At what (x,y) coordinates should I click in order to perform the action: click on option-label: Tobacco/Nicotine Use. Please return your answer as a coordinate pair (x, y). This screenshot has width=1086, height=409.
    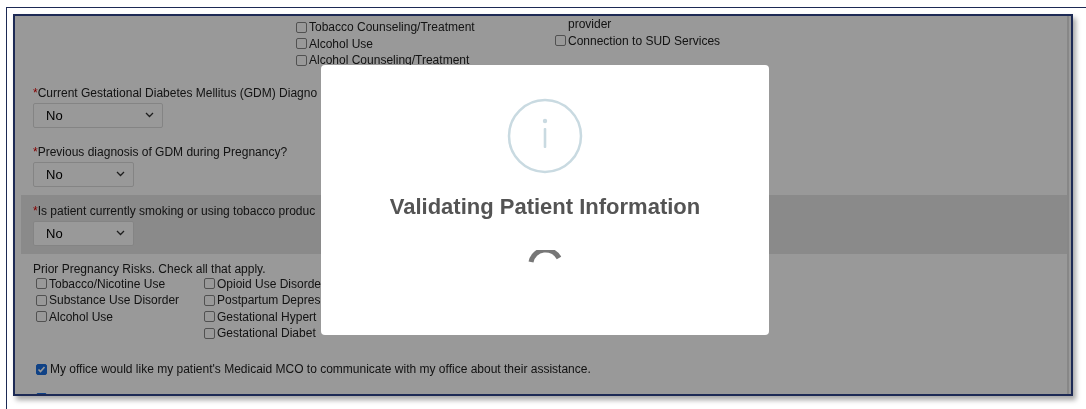
    Looking at the image, I should click on (107, 283).